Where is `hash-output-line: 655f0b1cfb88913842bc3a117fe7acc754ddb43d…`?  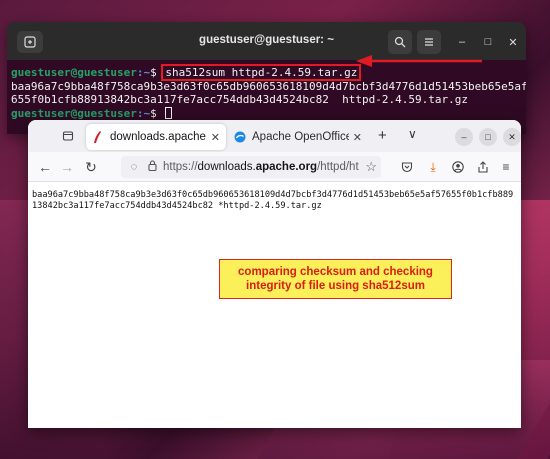 hash-output-line: 655f0b1cfb88913842bc3a117fe7acc754ddb43d… is located at coordinates (239, 100).